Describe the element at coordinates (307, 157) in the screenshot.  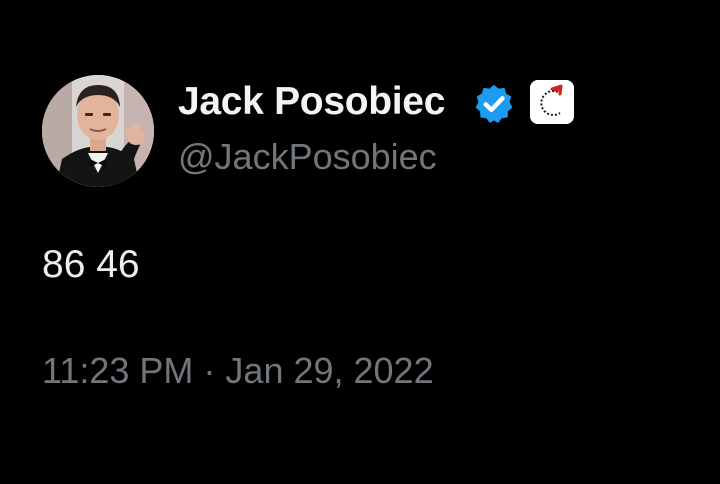
I see `user-handle: @JackPosobiec` at that location.